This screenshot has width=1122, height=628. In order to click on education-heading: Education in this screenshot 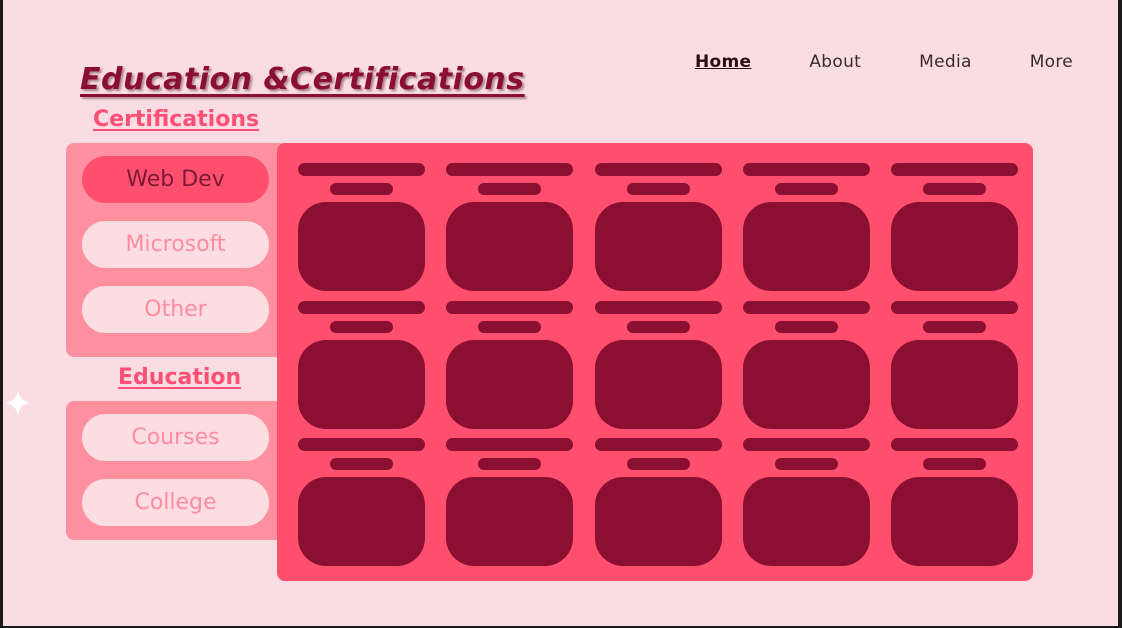, I will do `click(180, 377)`.